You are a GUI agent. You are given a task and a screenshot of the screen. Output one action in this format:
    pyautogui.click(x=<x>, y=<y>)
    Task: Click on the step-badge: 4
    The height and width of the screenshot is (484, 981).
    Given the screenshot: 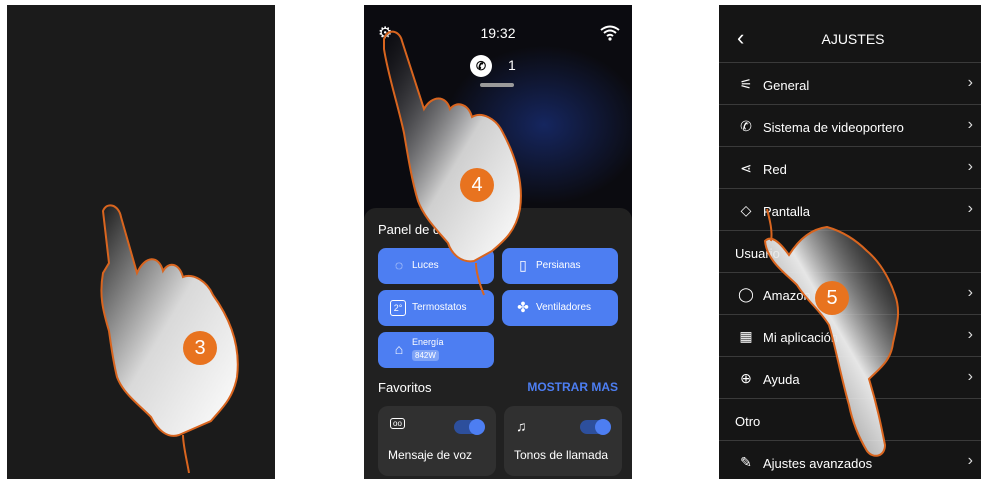 What is the action you would take?
    pyautogui.click(x=477, y=185)
    